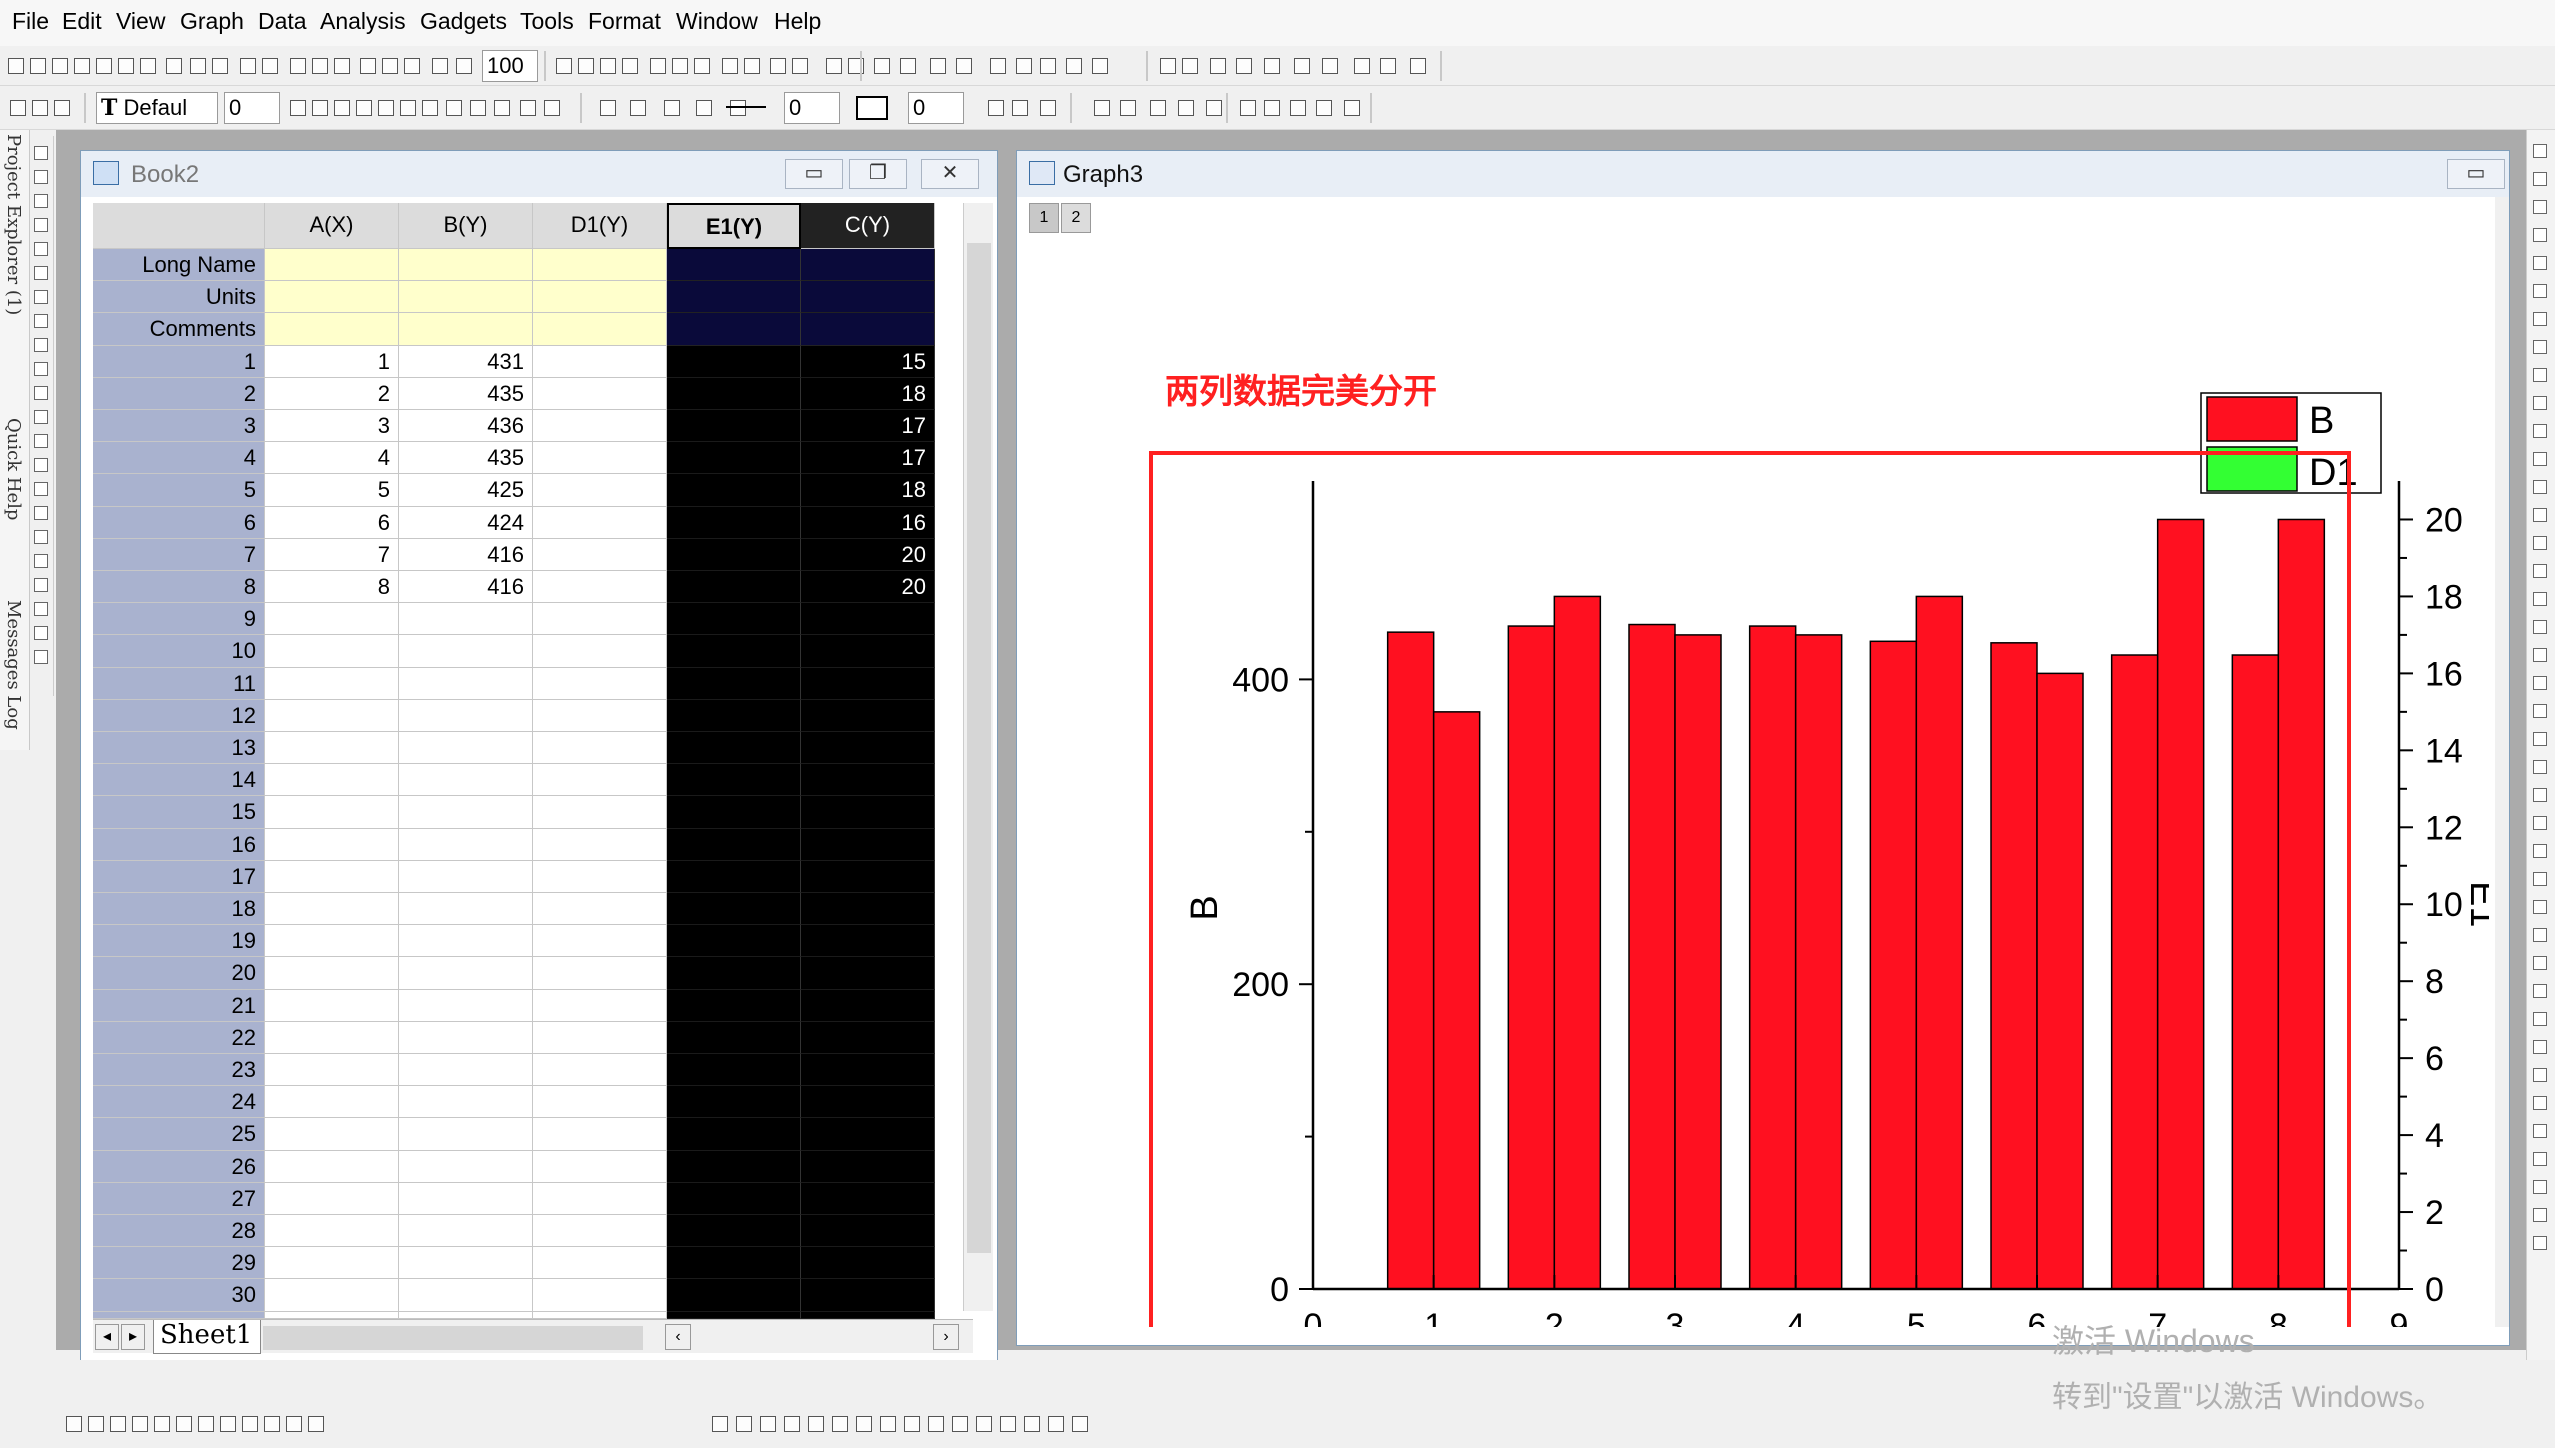  Describe the element at coordinates (179, 1295) in the screenshot. I see `row-header: 30` at that location.